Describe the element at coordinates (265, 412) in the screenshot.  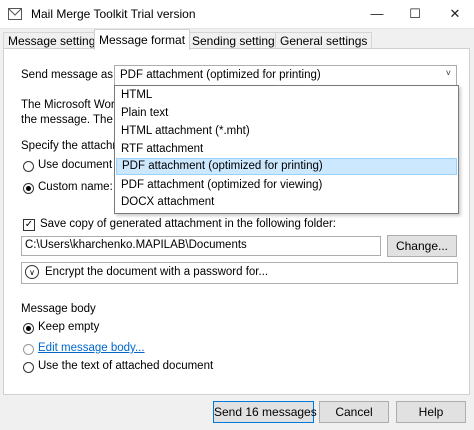
I see `send-messages-button: Send 16 messages` at that location.